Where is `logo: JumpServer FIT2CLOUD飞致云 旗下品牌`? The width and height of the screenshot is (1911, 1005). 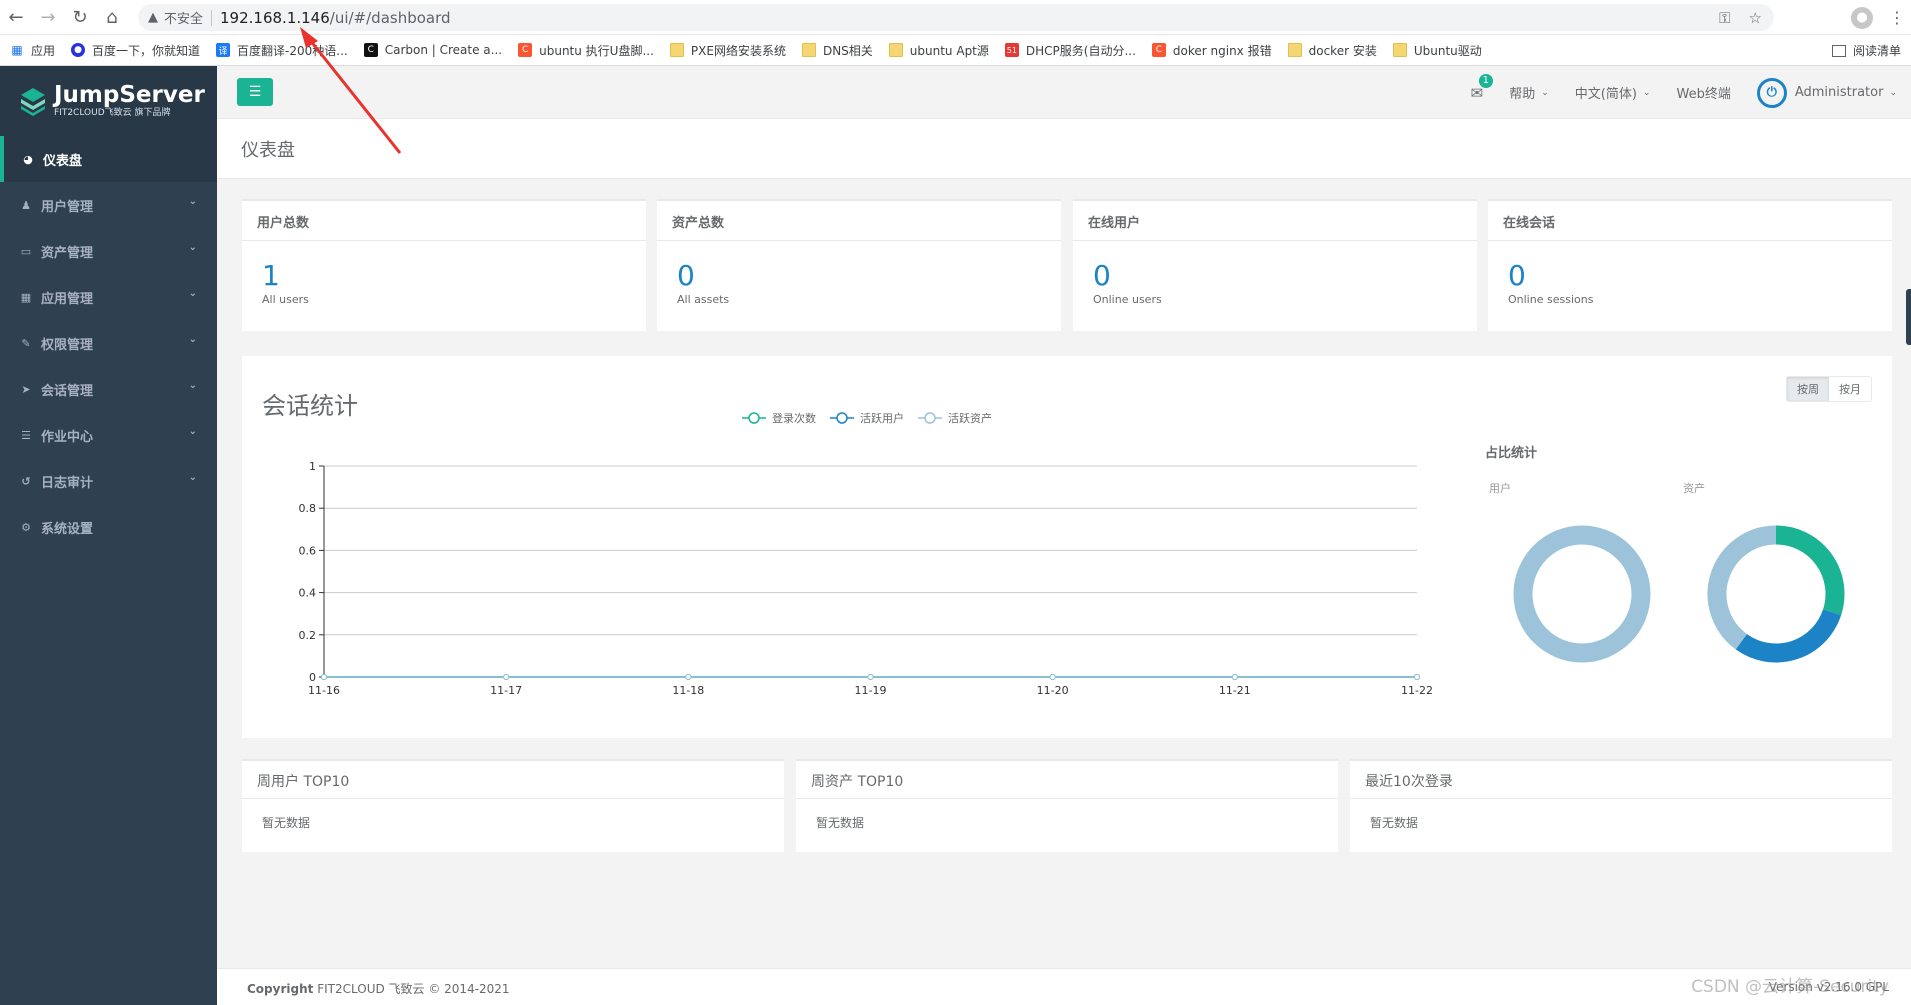
logo: JumpServer FIT2CLOUD飞致云 旗下品牌 is located at coordinates (108, 101).